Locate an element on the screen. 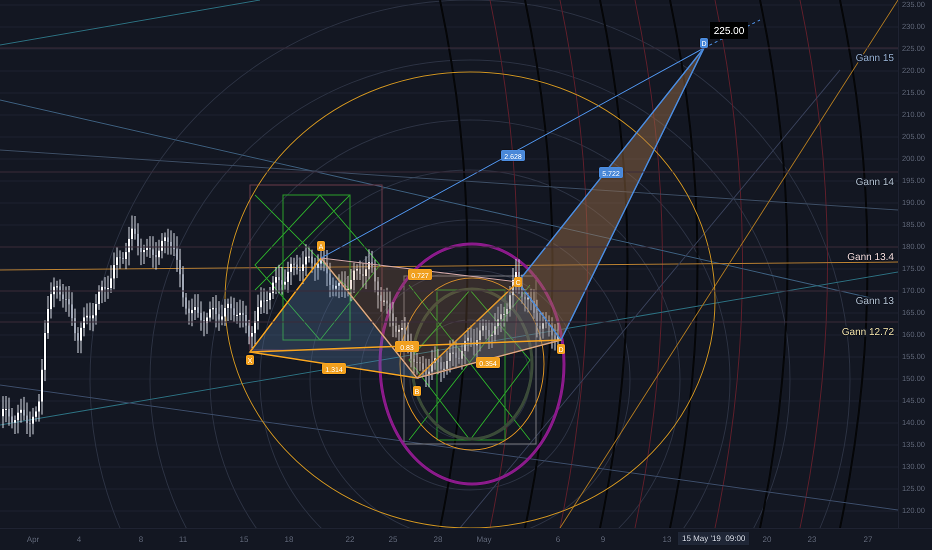 This screenshot has width=932, height=550. time-axis-label: 20 is located at coordinates (767, 539).